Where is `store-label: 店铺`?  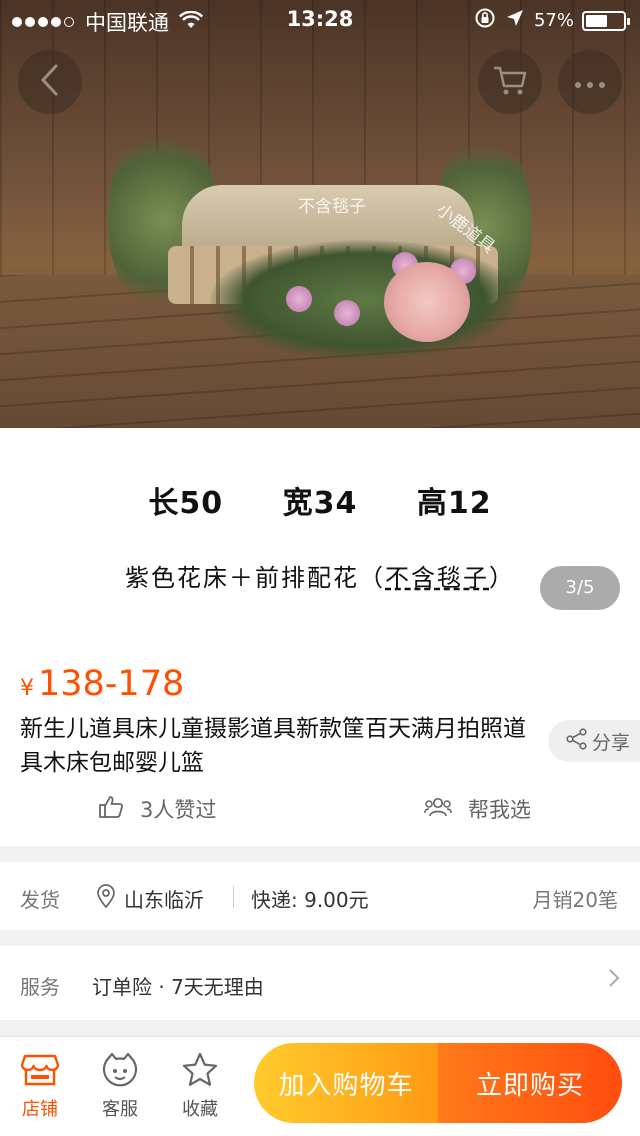 store-label: 店铺 is located at coordinates (40, 1109).